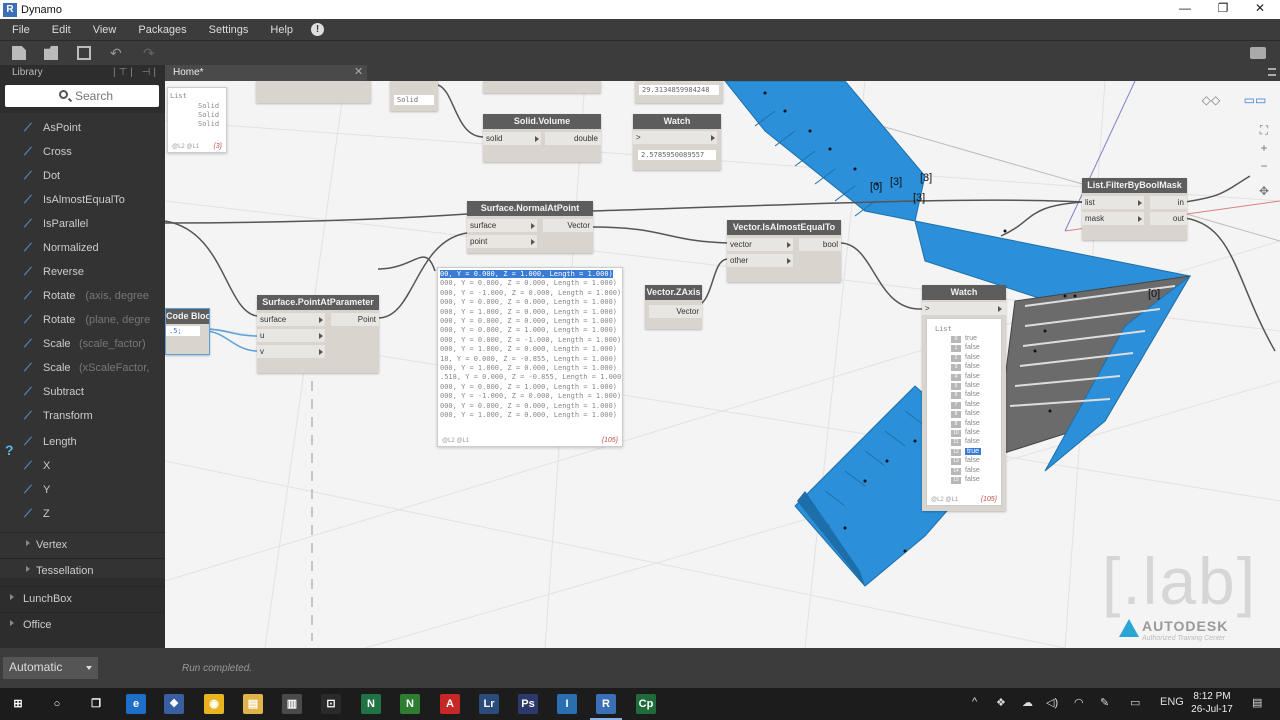 Image resolution: width=1280 pixels, height=720 pixels. Describe the element at coordinates (50, 668) in the screenshot. I see `run-mode-select: Automatic` at that location.